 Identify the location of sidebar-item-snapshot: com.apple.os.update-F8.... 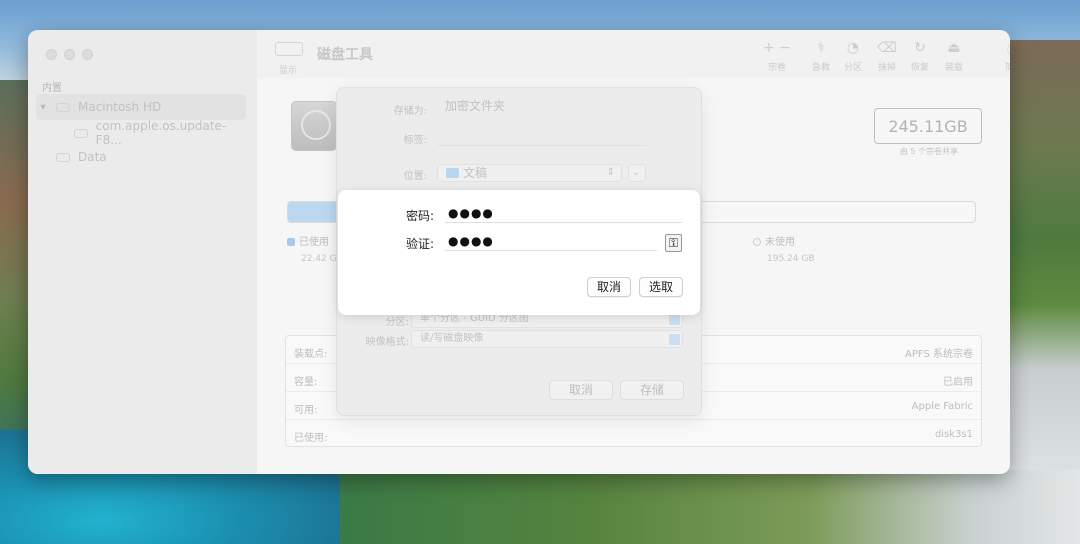
(158, 133).